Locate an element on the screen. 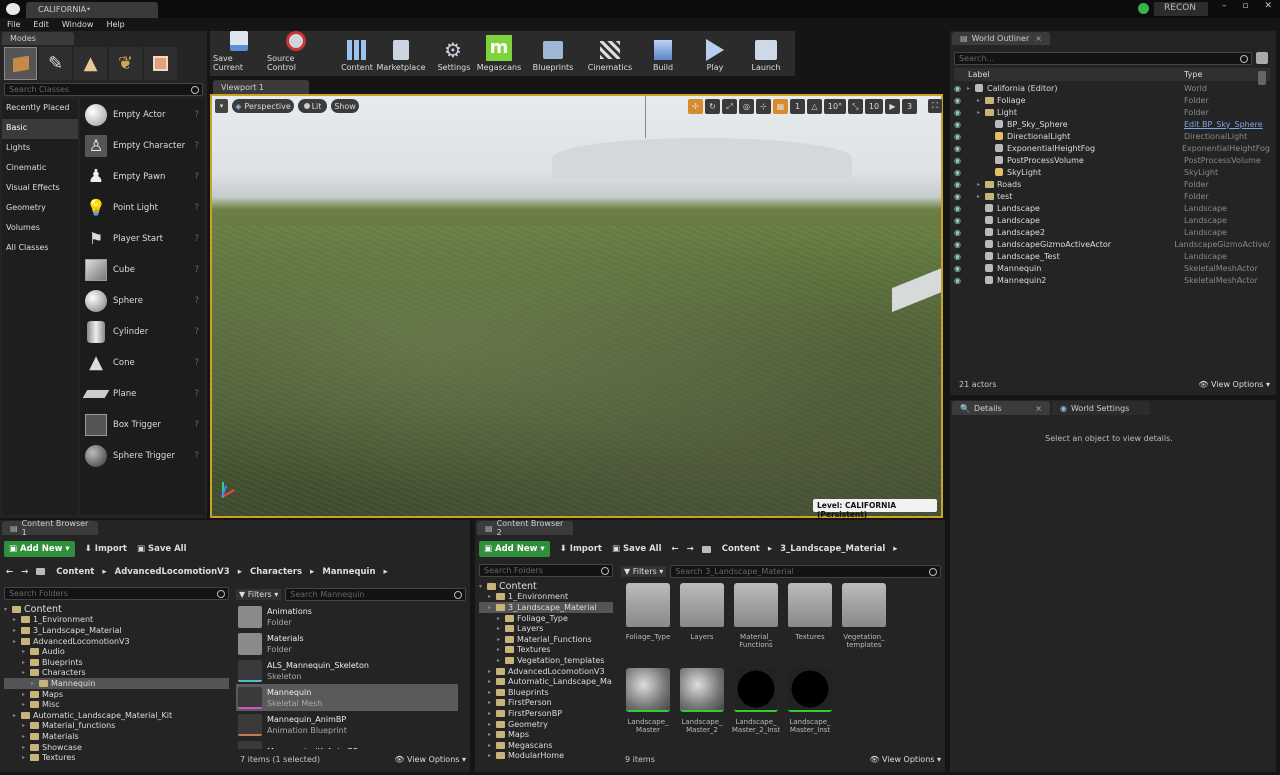 The height and width of the screenshot is (775, 1280). scale-icon: ⤢ is located at coordinates (729, 106).